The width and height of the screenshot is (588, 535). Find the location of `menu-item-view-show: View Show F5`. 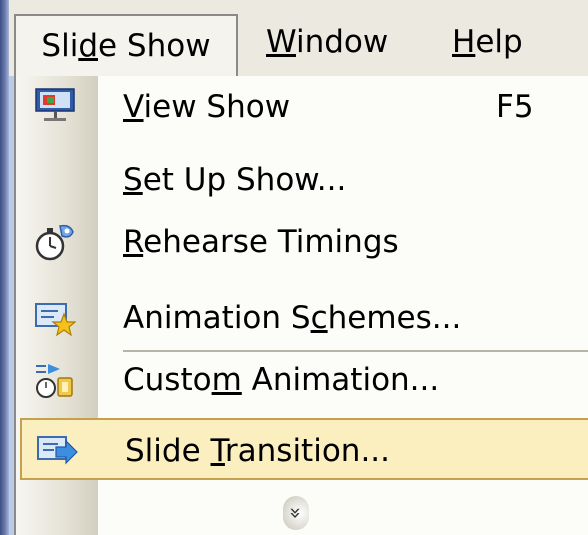

menu-item-view-show: View Show F5 is located at coordinates (302, 107).